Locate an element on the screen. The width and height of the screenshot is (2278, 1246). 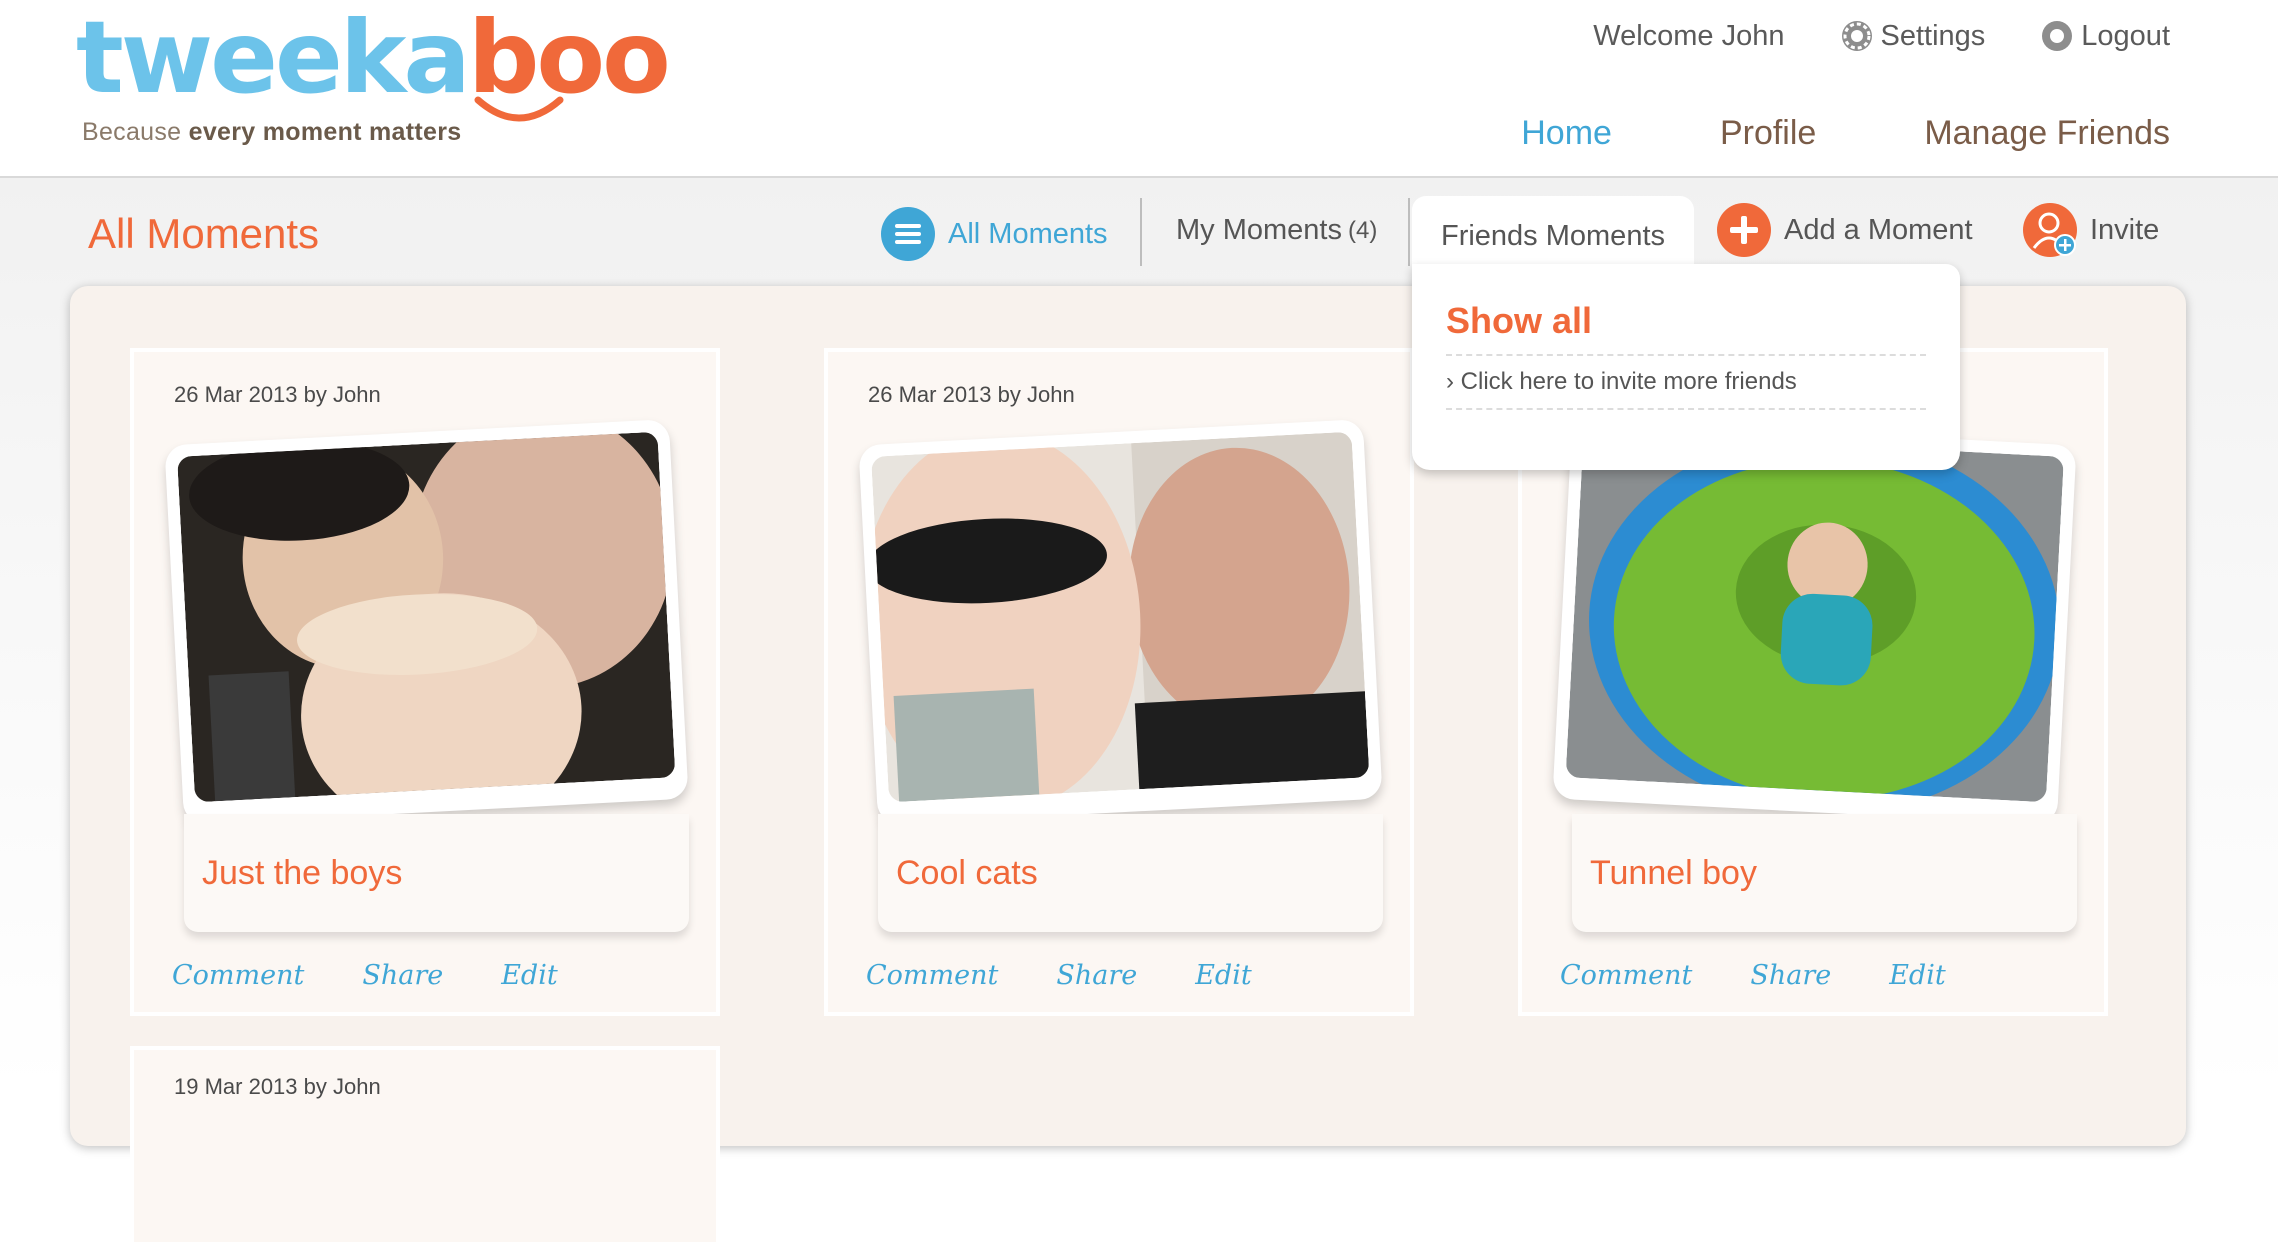
tweekaboo-logo: tweekaboo Because every moment matters is located at coordinates (373, 78).